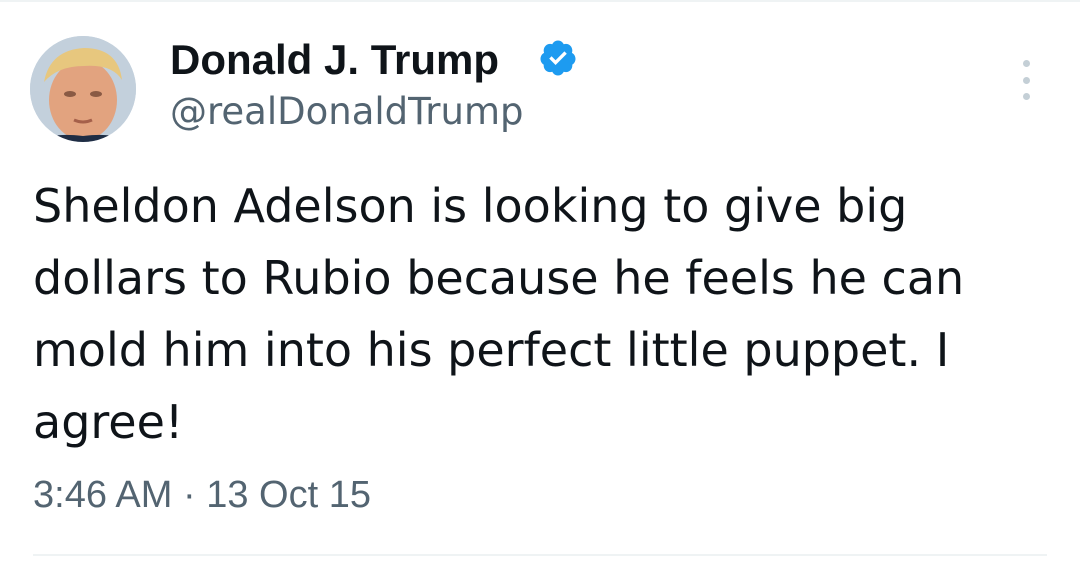 This screenshot has width=1080, height=565. What do you see at coordinates (202, 495) in the screenshot?
I see `tweet-timestamp: 3:46 AM · 13 Oct 15` at bounding box center [202, 495].